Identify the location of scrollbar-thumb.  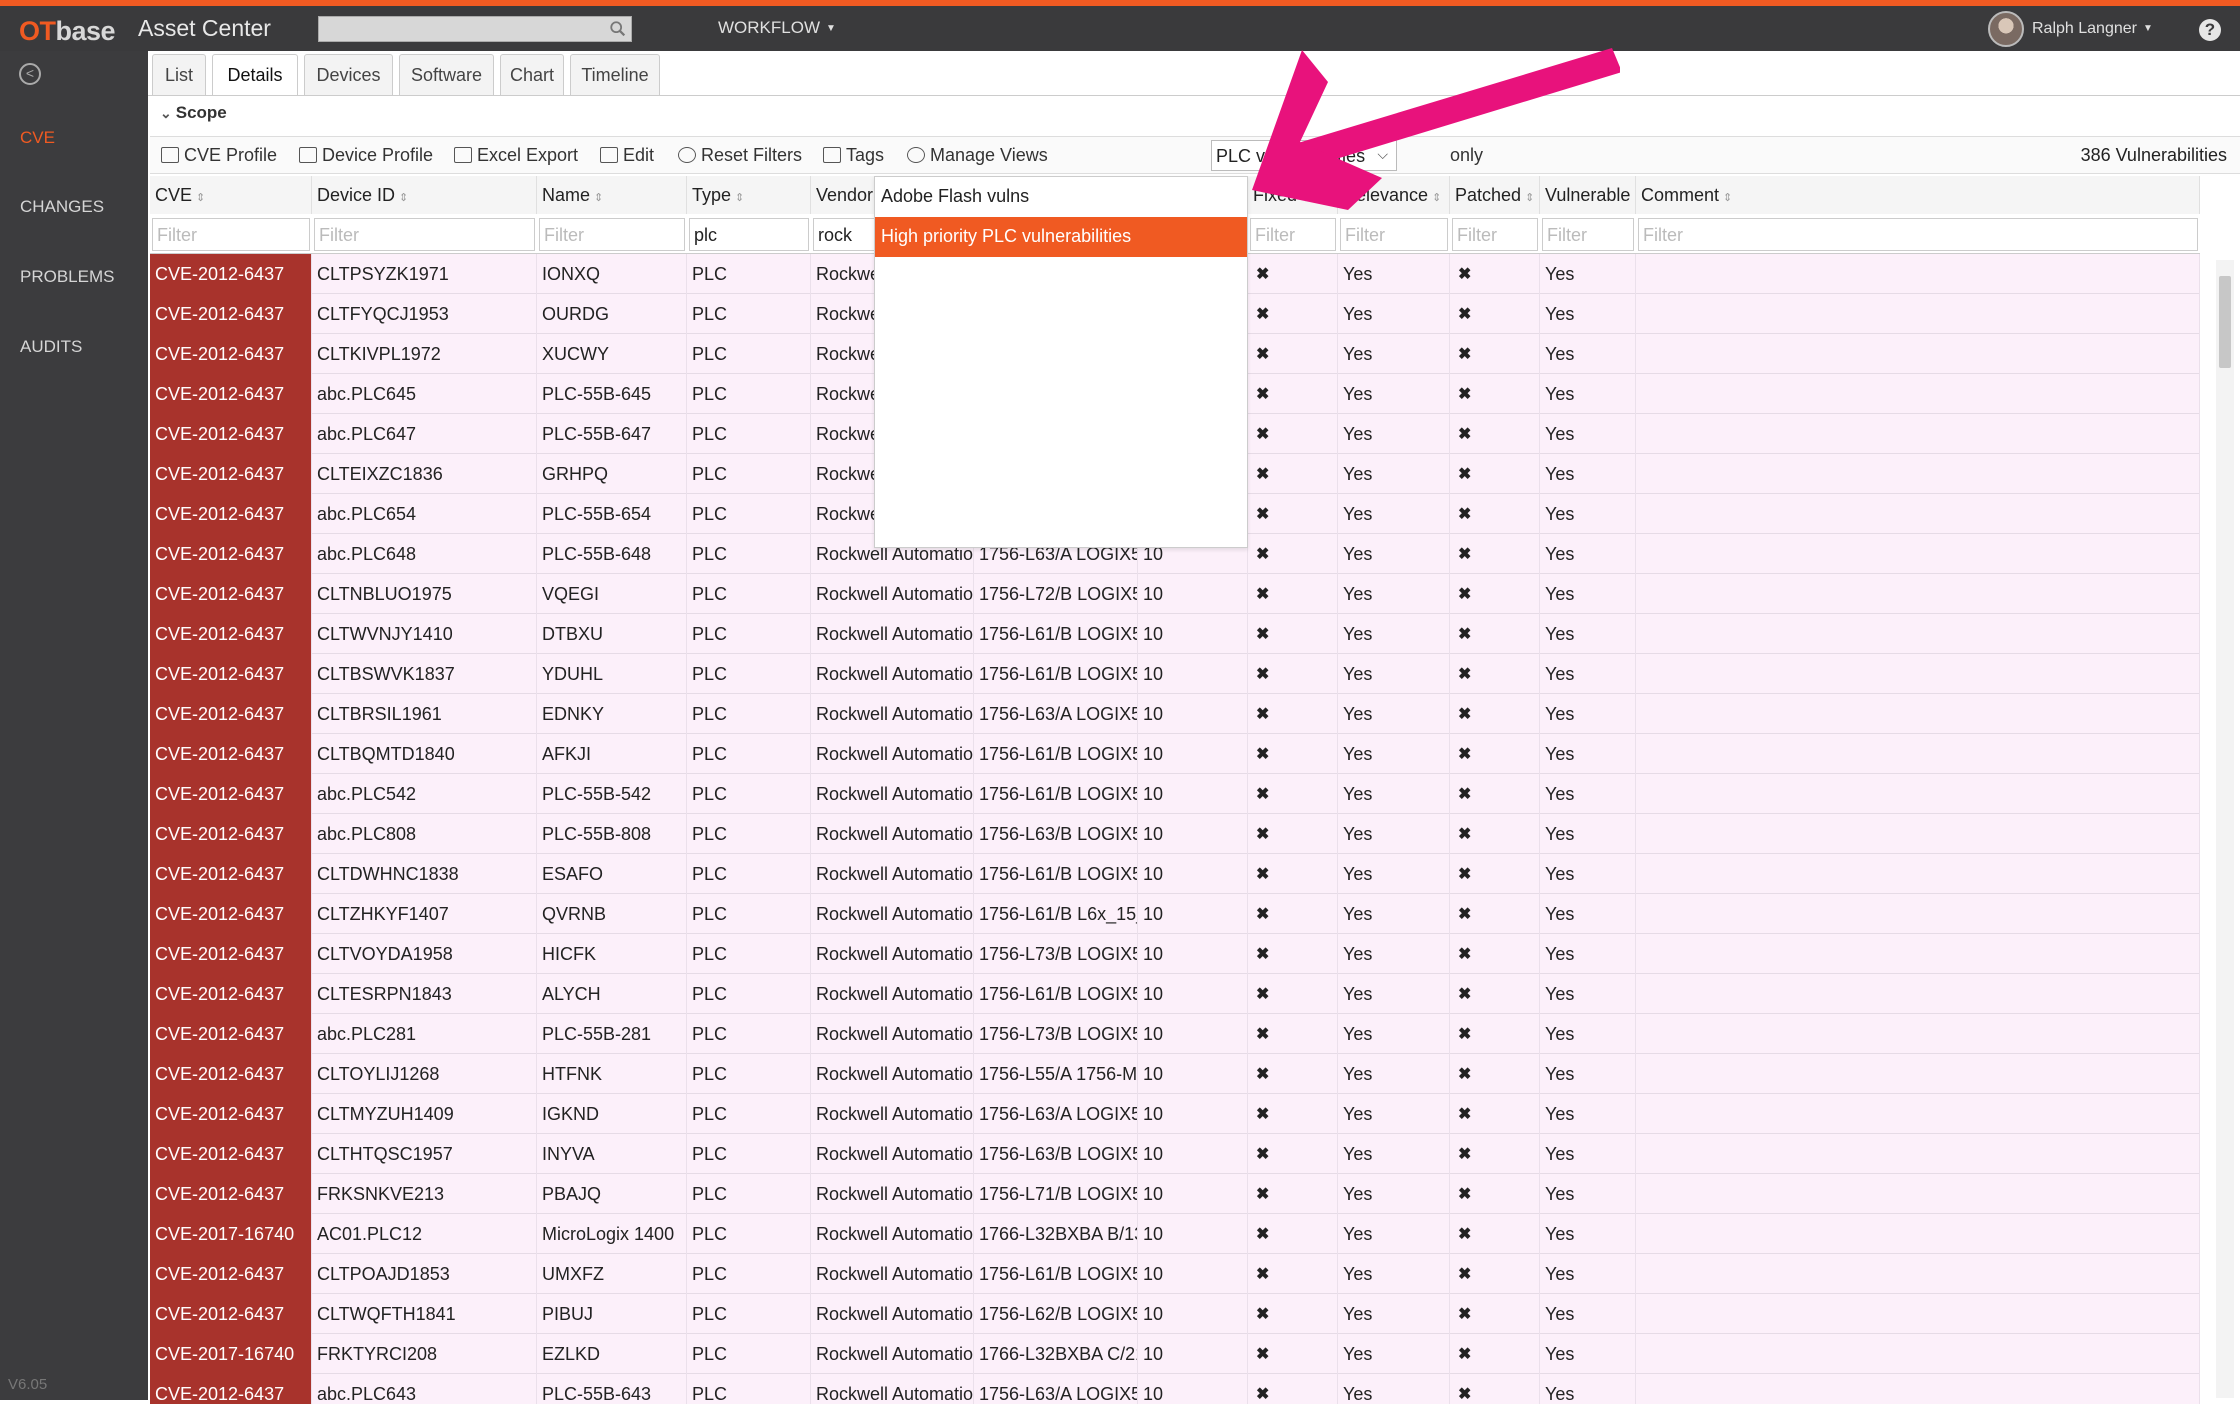
(2225, 322).